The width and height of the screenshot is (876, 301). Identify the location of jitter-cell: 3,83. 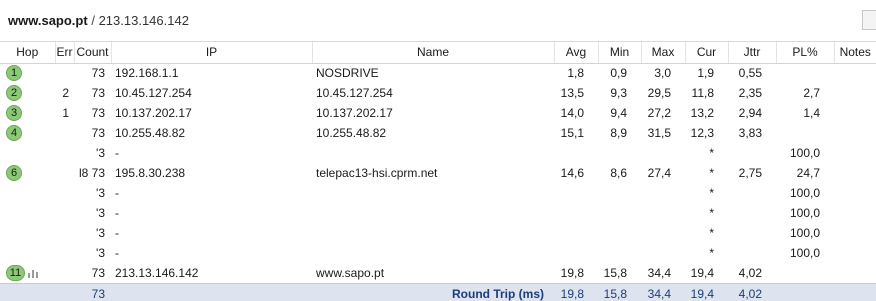
(750, 133).